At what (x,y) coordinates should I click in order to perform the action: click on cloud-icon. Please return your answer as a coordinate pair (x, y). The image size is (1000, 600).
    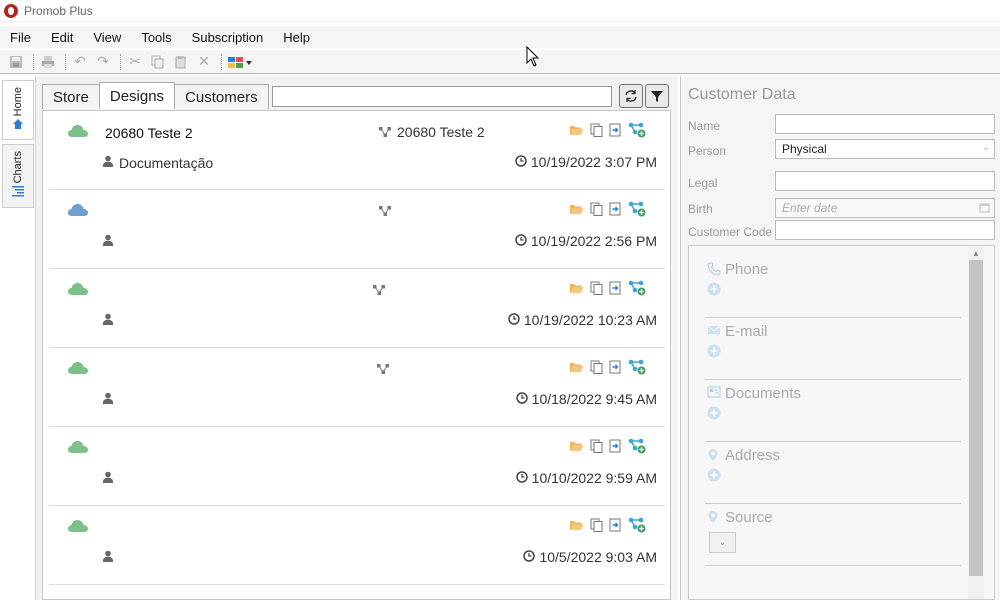
    Looking at the image, I should click on (78, 211).